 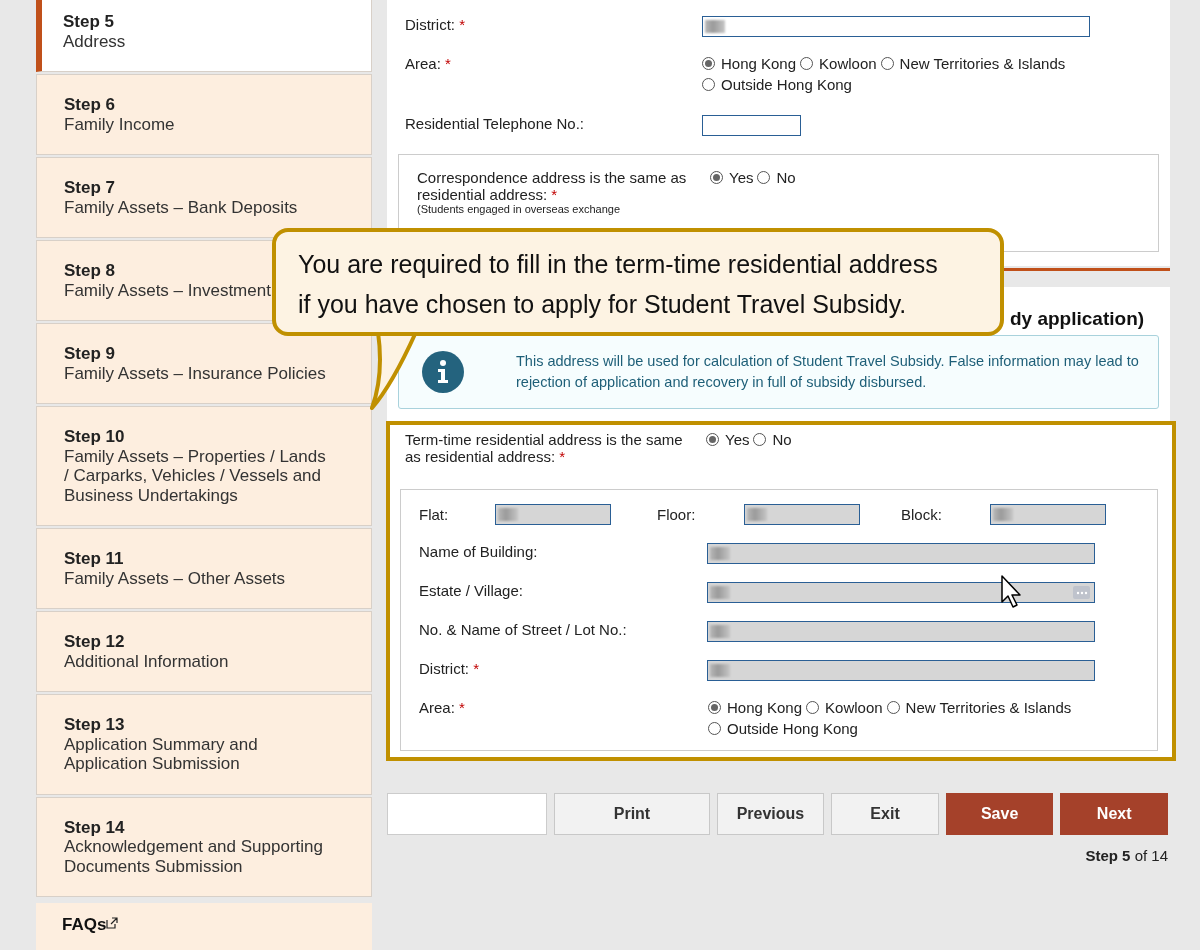 I want to click on step-number: Step 5, so click(x=89, y=22).